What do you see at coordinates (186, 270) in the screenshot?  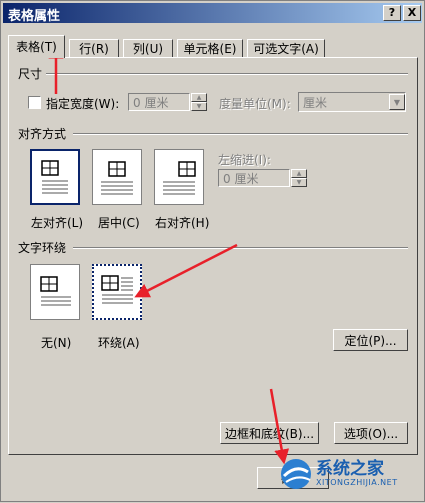 I see `arrow-to-wrap-around-icon` at bounding box center [186, 270].